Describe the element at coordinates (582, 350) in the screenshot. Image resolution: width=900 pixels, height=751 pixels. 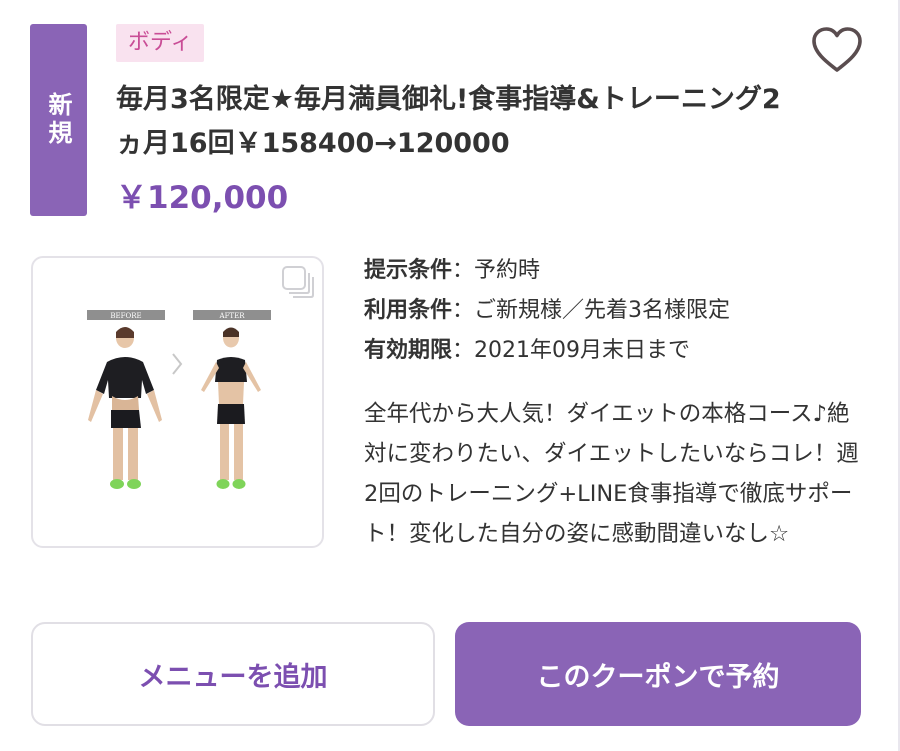
I see `condition-value: 2021年09月末日まで` at that location.